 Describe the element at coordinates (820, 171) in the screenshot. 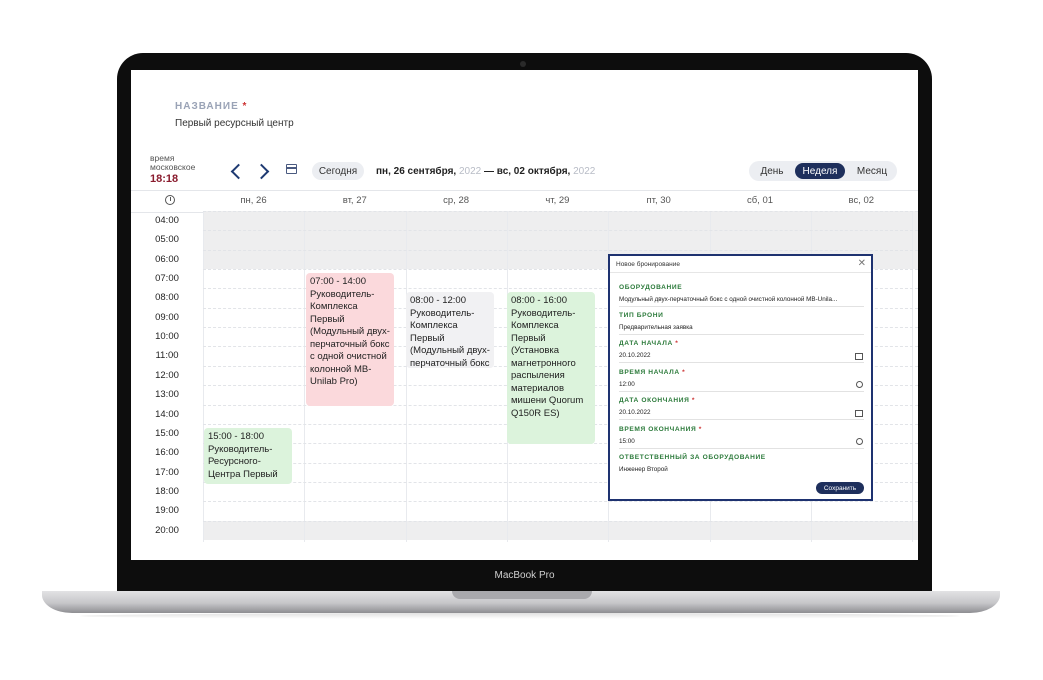

I see `view-week-button: Неделя` at that location.